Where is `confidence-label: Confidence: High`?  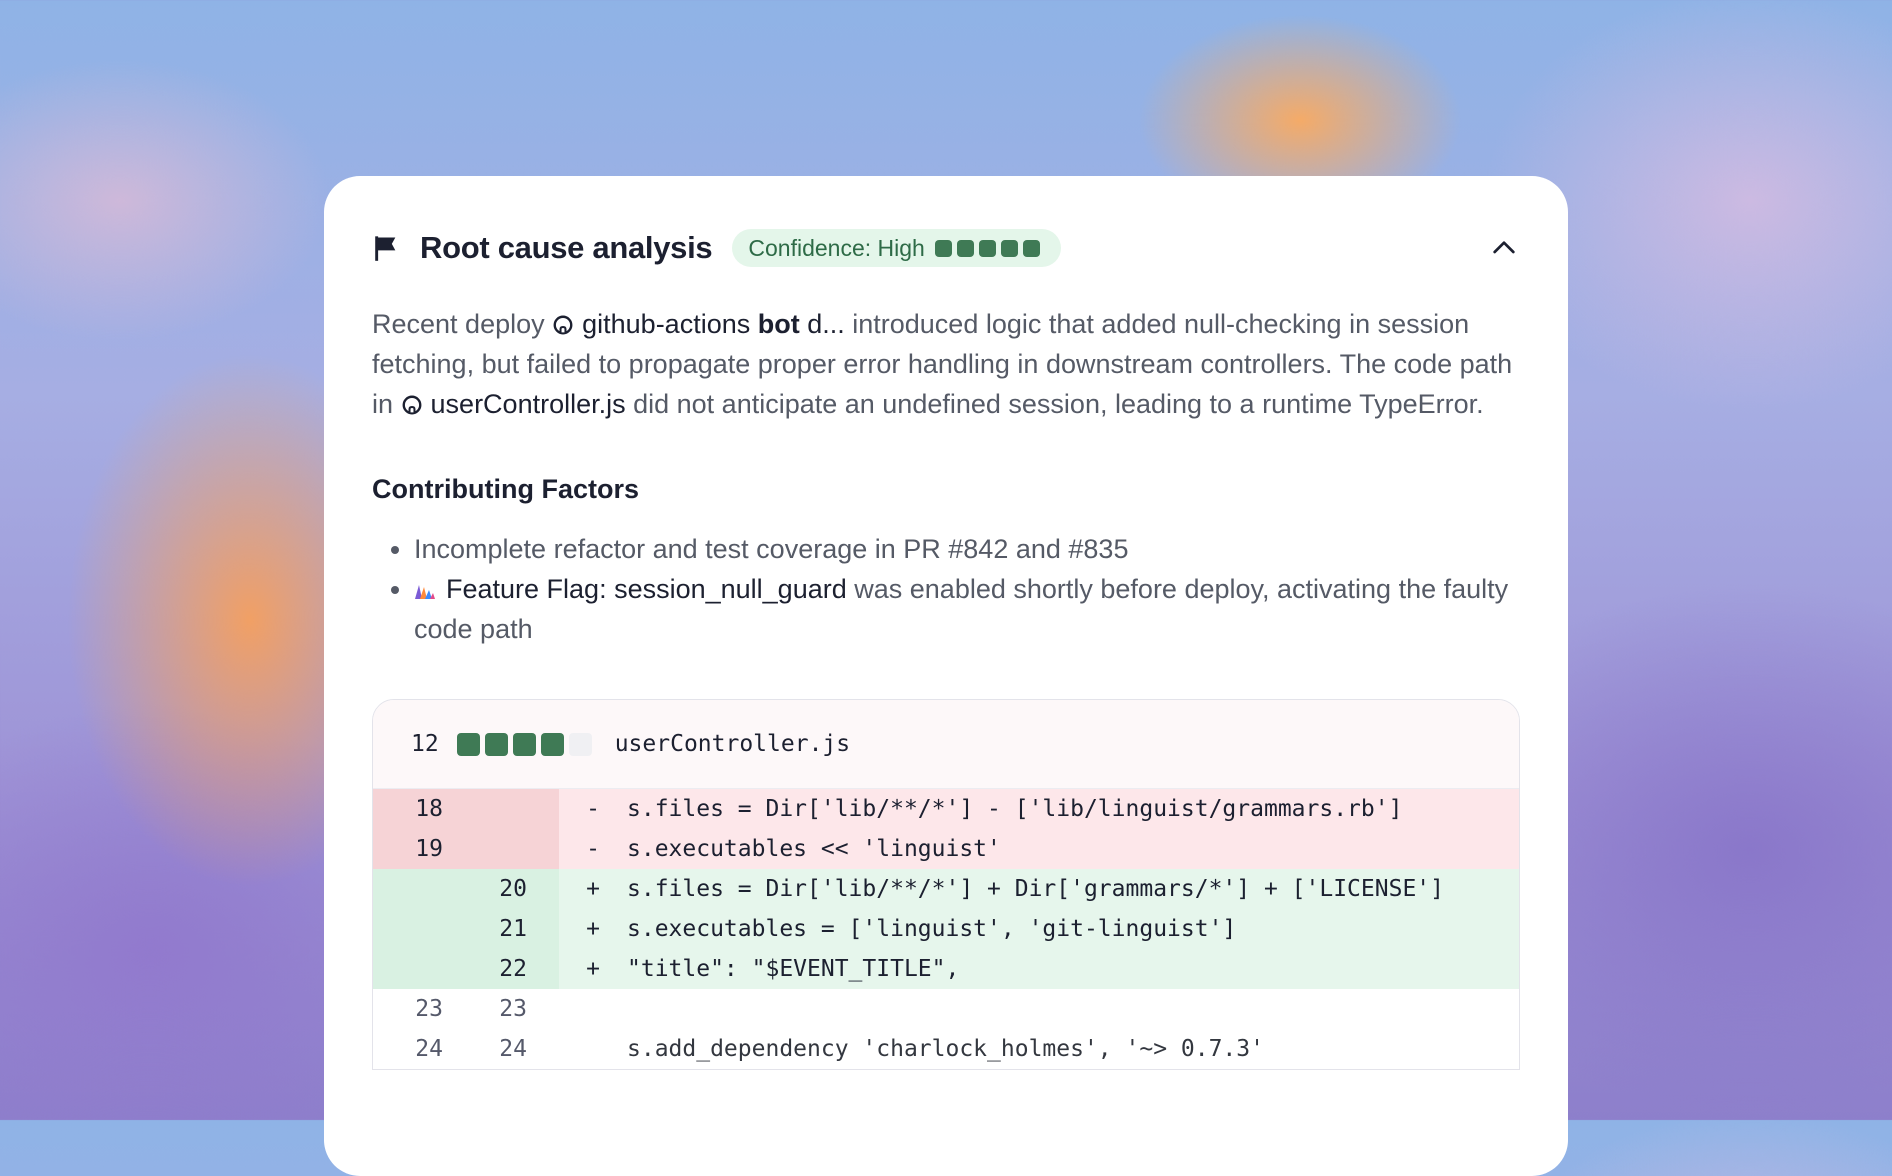
confidence-label: Confidence: High is located at coordinates (836, 247).